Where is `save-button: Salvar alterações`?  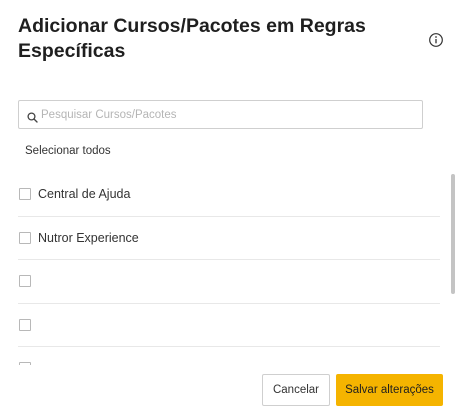 save-button: Salvar alterações is located at coordinates (389, 390).